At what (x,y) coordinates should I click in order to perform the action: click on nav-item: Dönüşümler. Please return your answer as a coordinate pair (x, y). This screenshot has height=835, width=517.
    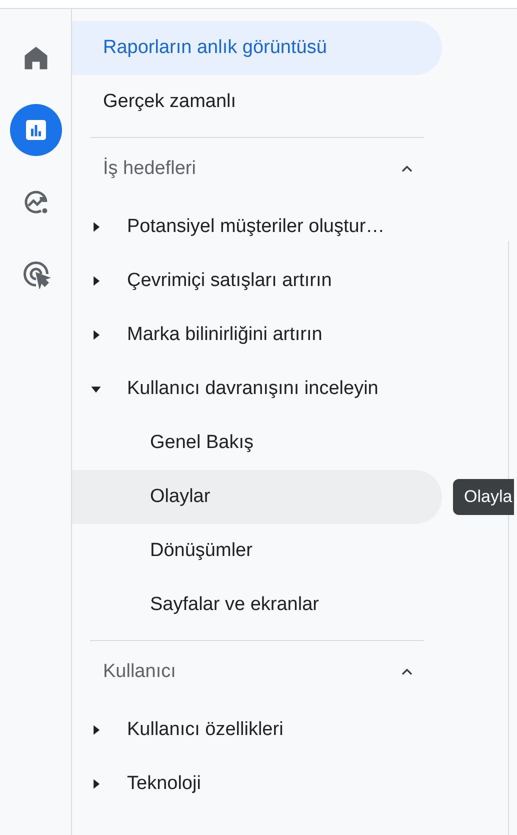
    Looking at the image, I should click on (257, 551).